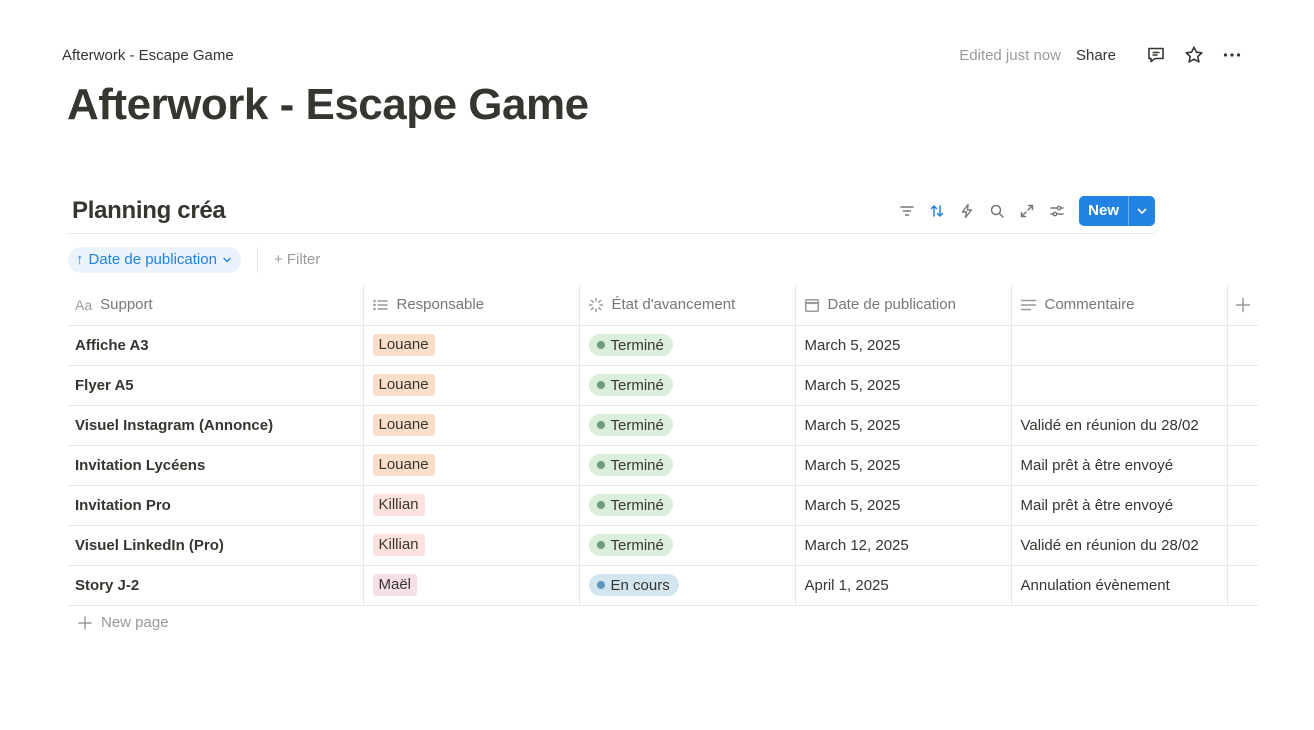 The image size is (1314, 730). What do you see at coordinates (149, 211) in the screenshot?
I see `database-title: Planning créa` at bounding box center [149, 211].